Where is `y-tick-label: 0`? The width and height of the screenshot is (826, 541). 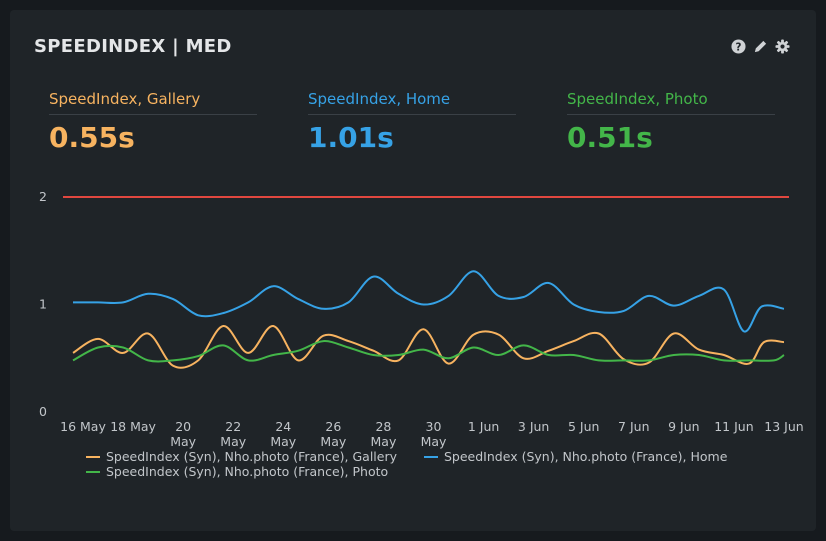 y-tick-label: 0 is located at coordinates (43, 411).